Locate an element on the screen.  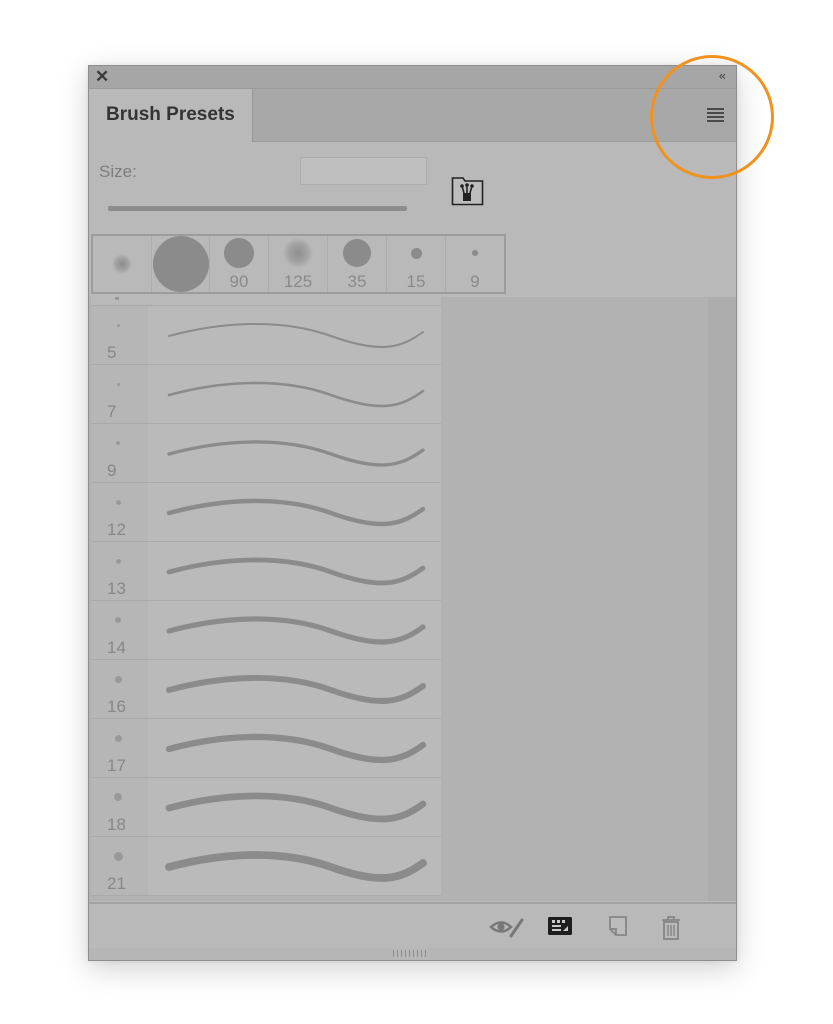
brush-folder-icon is located at coordinates (467, 191).